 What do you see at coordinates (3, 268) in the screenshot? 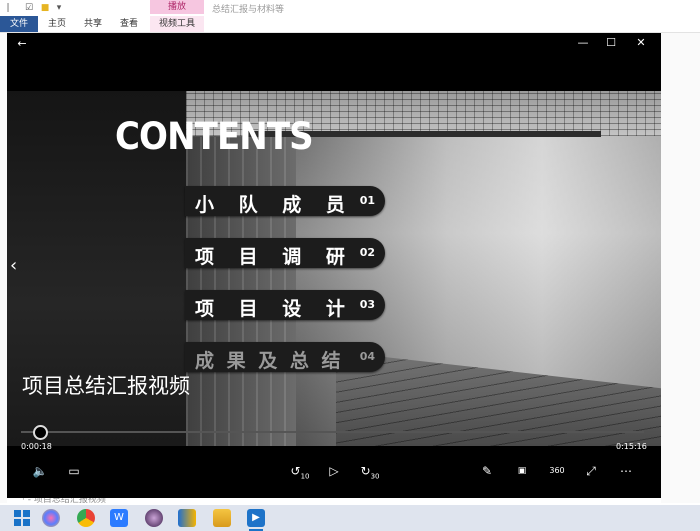
I see `explorer-background-left` at bounding box center [3, 268].